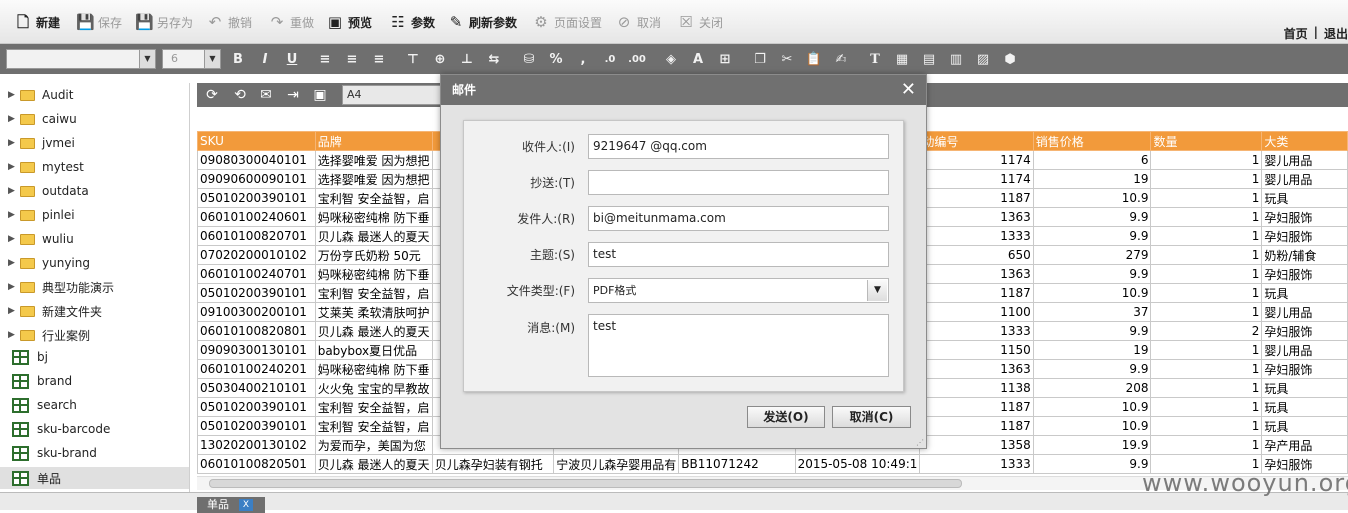  I want to click on sidebar-folder: ▶ mytest, so click(46, 167).